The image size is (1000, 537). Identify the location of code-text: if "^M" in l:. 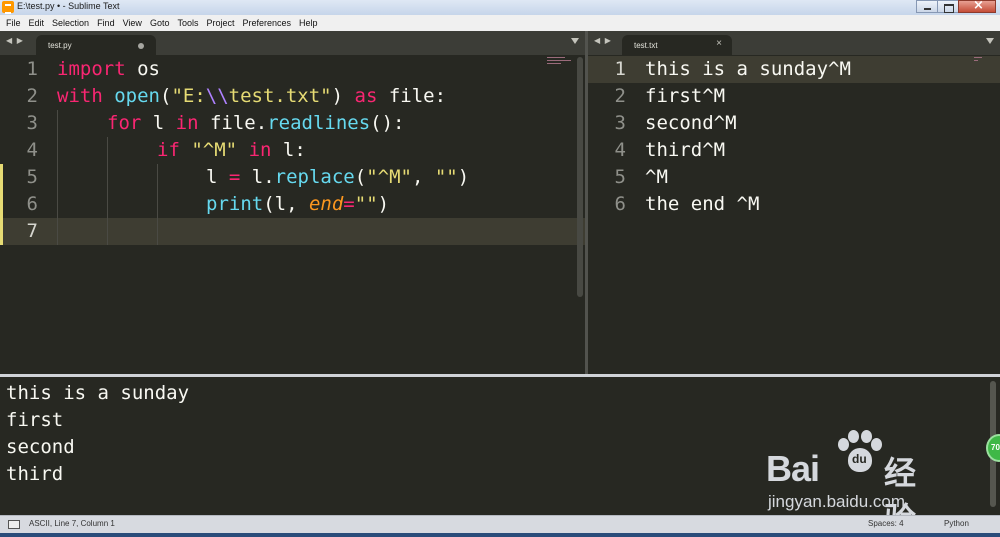
(231, 150).